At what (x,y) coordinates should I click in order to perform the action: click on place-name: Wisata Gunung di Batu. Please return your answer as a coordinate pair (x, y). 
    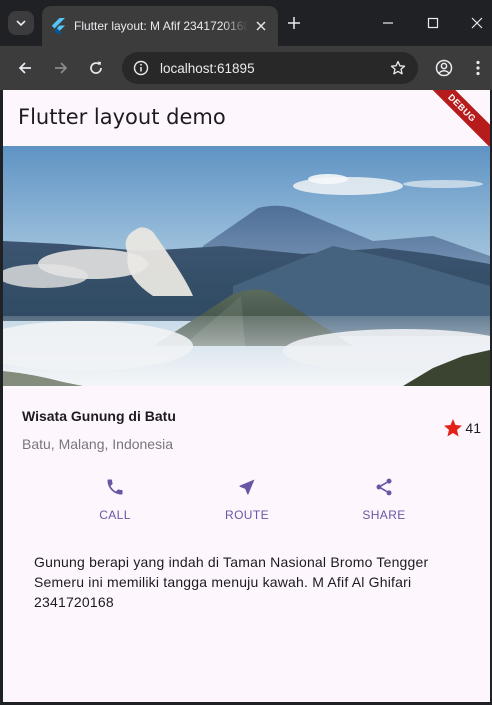
    Looking at the image, I should click on (99, 416).